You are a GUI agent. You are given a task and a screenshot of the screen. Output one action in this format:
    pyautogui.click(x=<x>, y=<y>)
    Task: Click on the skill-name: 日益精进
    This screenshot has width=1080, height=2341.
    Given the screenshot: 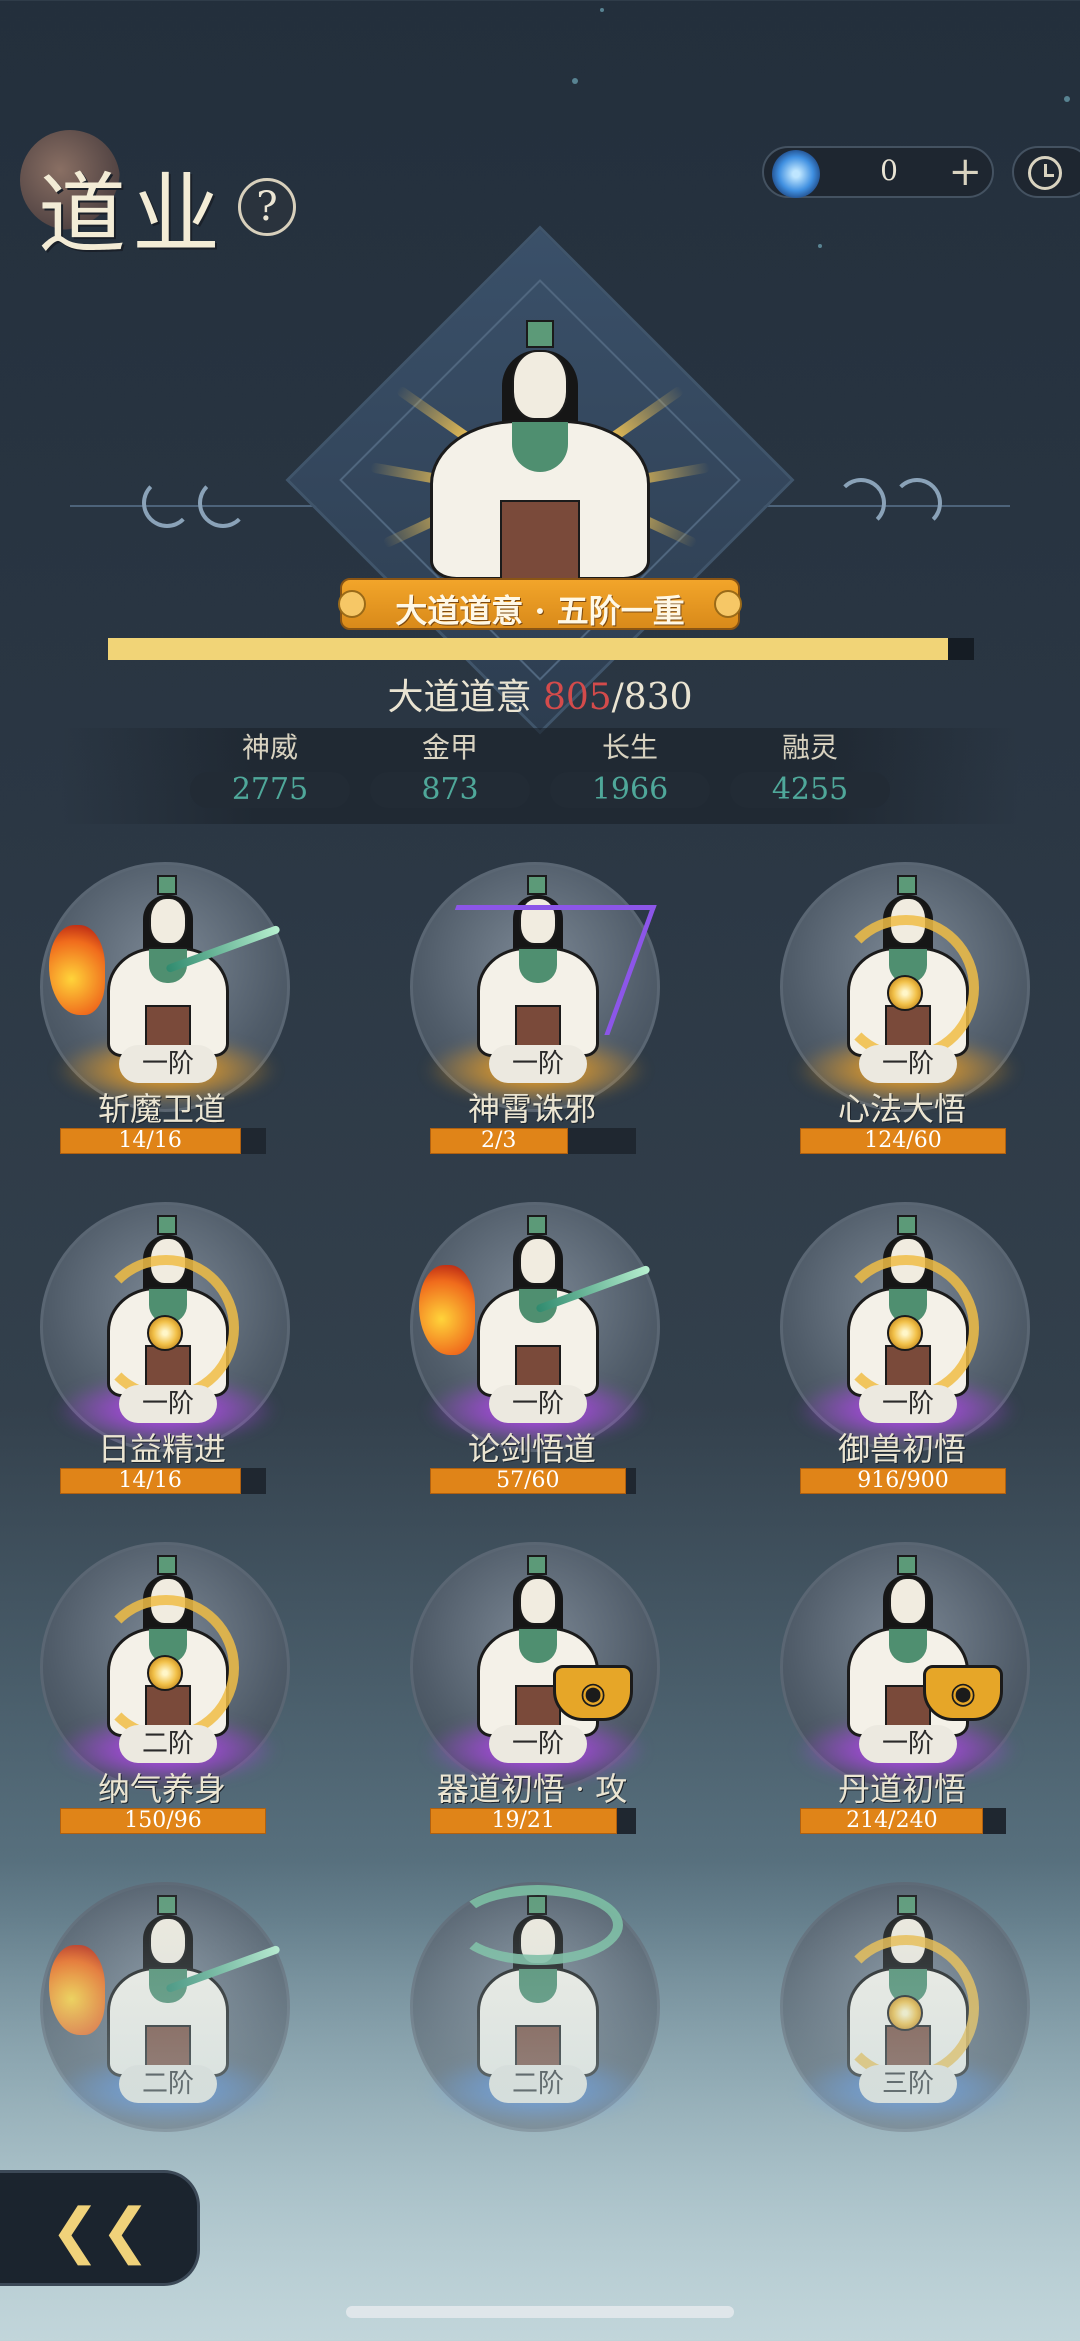 What is the action you would take?
    pyautogui.click(x=161, y=1449)
    